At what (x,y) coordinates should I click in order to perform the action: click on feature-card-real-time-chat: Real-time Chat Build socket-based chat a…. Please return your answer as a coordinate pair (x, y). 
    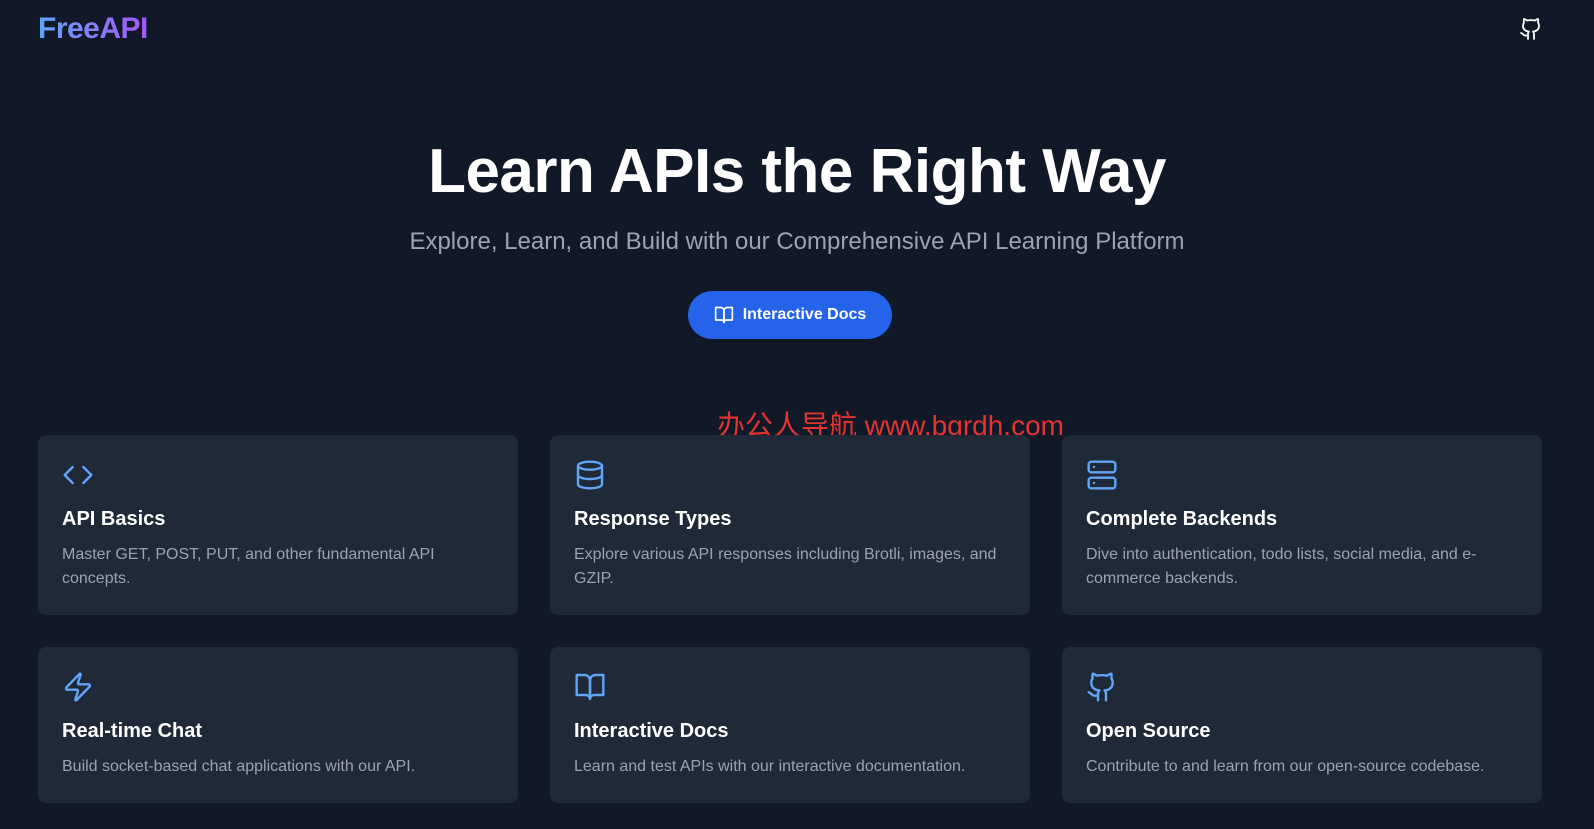
    Looking at the image, I should click on (278, 725).